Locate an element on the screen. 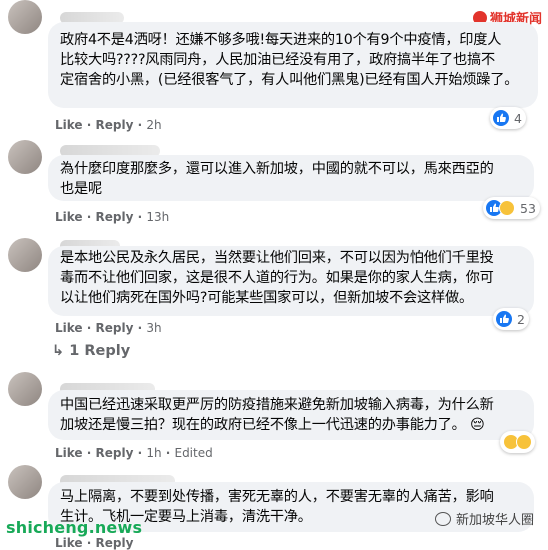  comment-text-line: 為什麼印度那麼多，還可以進入新加坡，中國的就不可以，馬來西亞的 is located at coordinates (277, 169).